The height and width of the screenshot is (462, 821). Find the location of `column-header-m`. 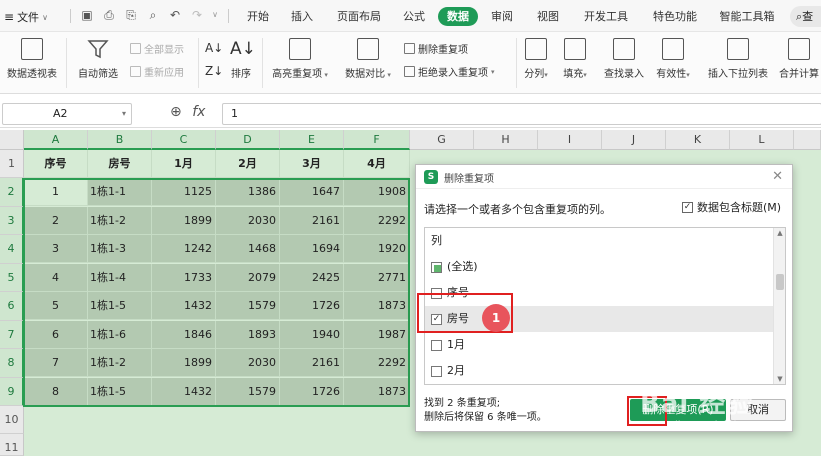

column-header-m is located at coordinates (807, 140).